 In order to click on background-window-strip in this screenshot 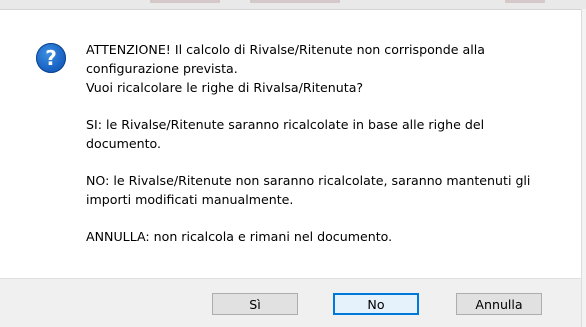, I will do `click(293, 4)`.